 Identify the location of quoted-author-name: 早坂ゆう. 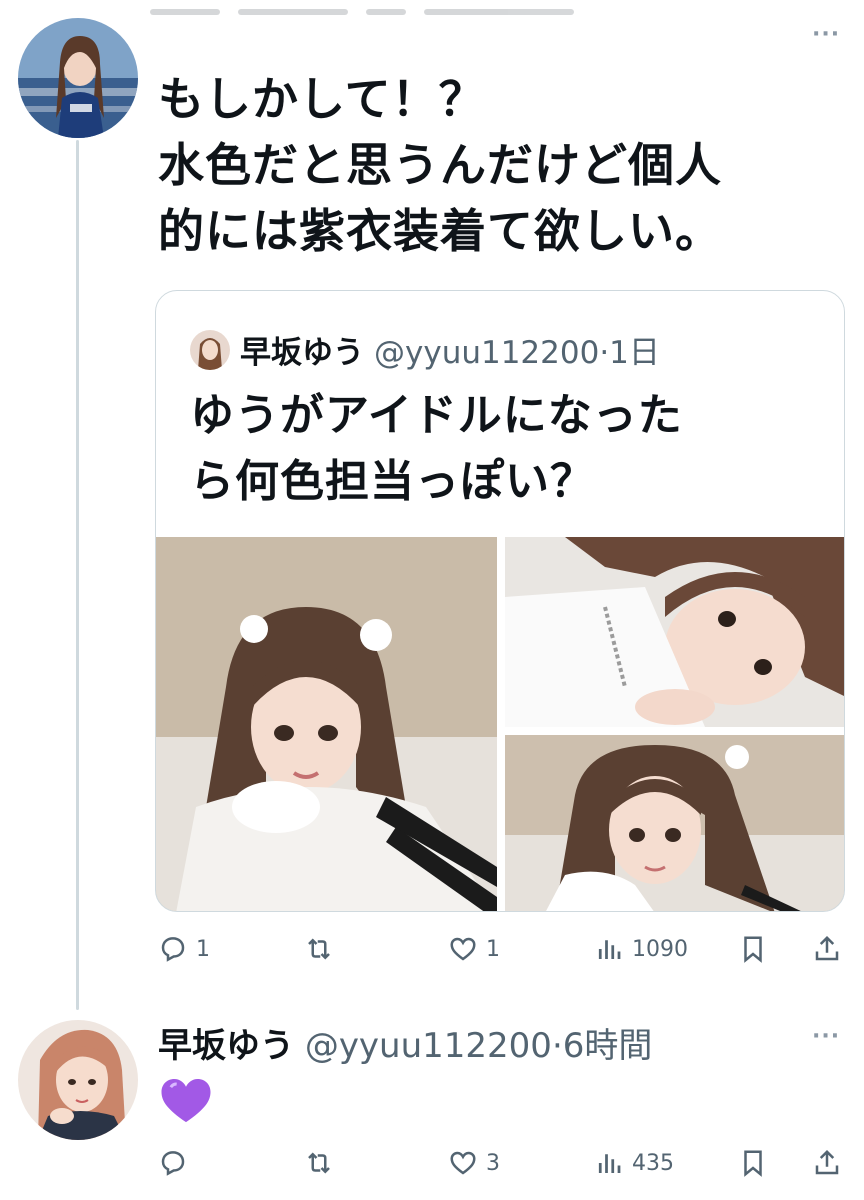
(302, 349).